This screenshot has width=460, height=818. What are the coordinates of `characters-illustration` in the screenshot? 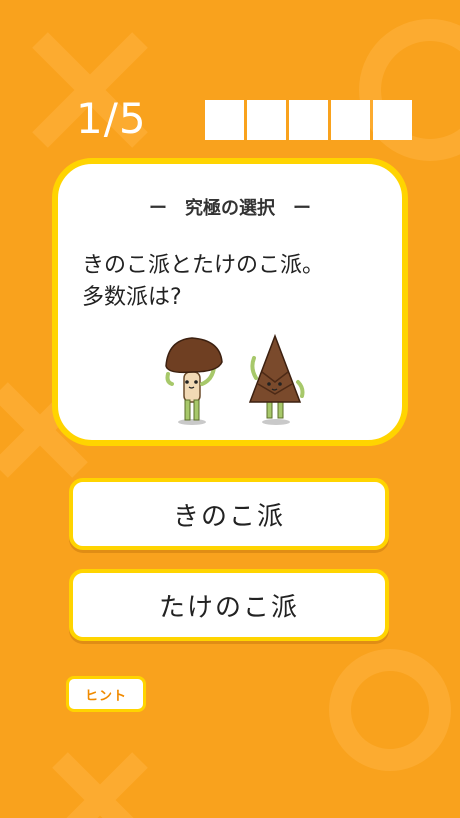 It's located at (235, 379).